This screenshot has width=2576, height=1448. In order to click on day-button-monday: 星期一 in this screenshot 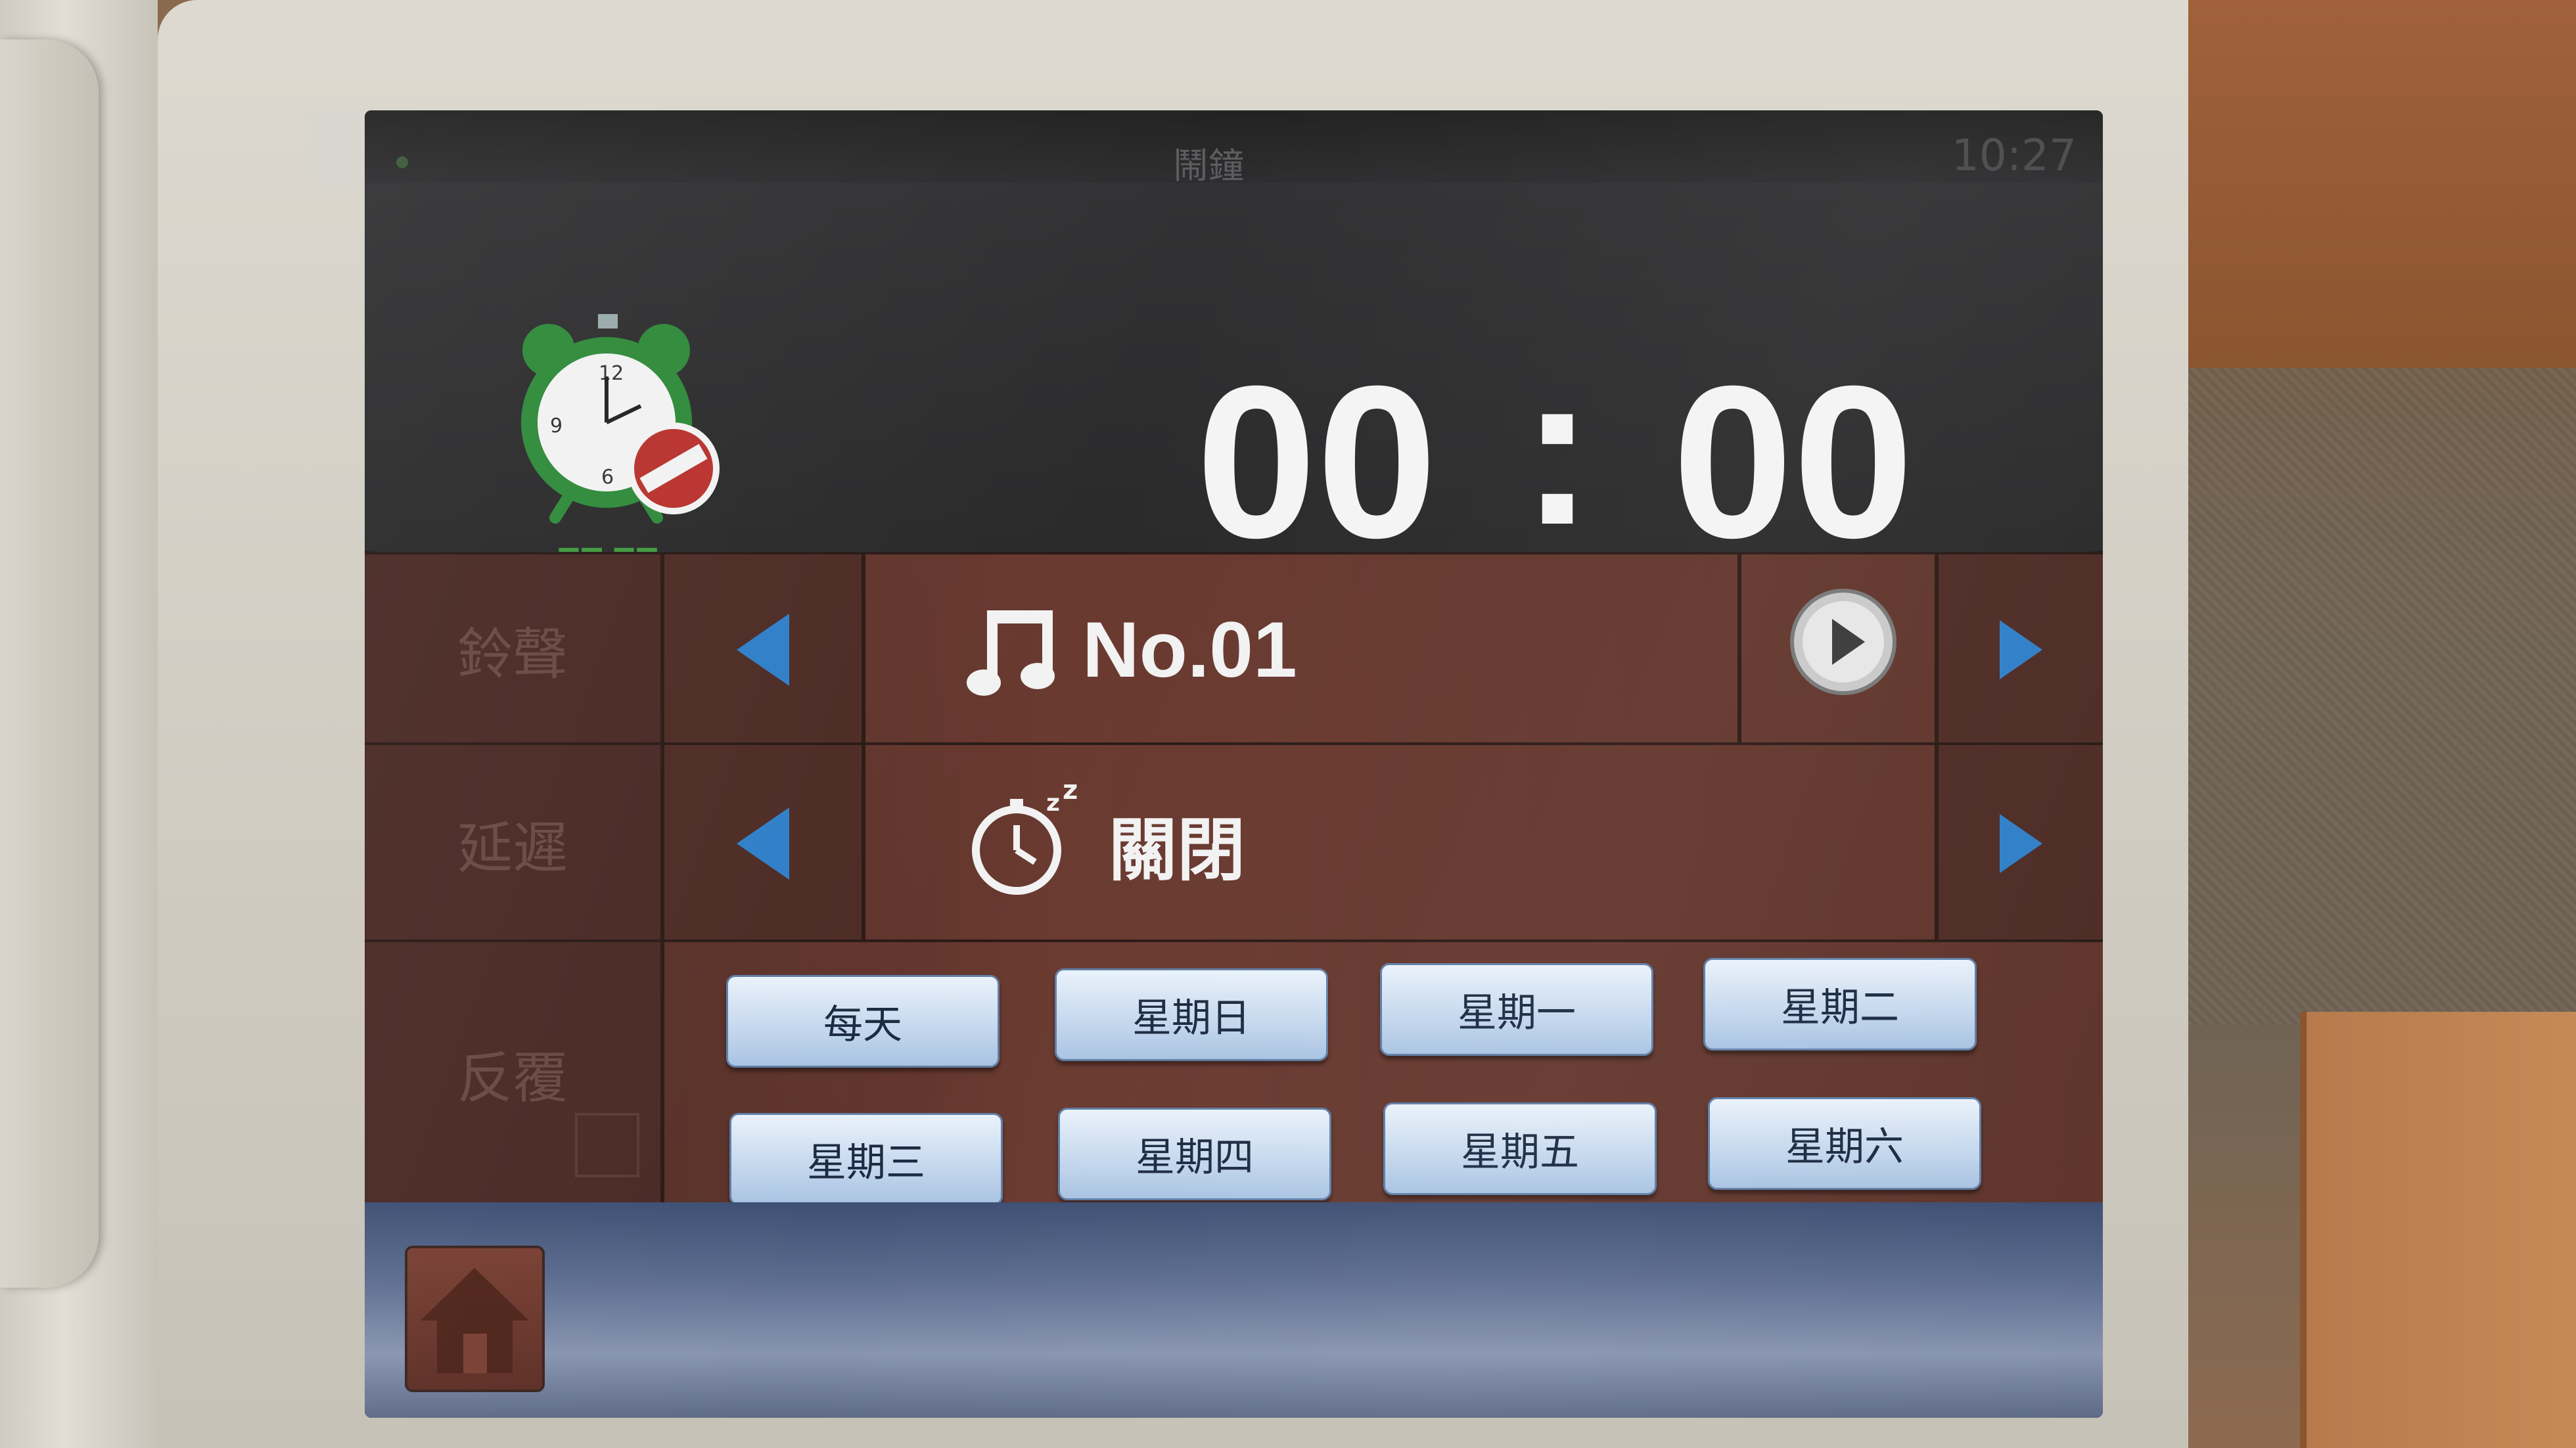, I will do `click(1516, 1009)`.